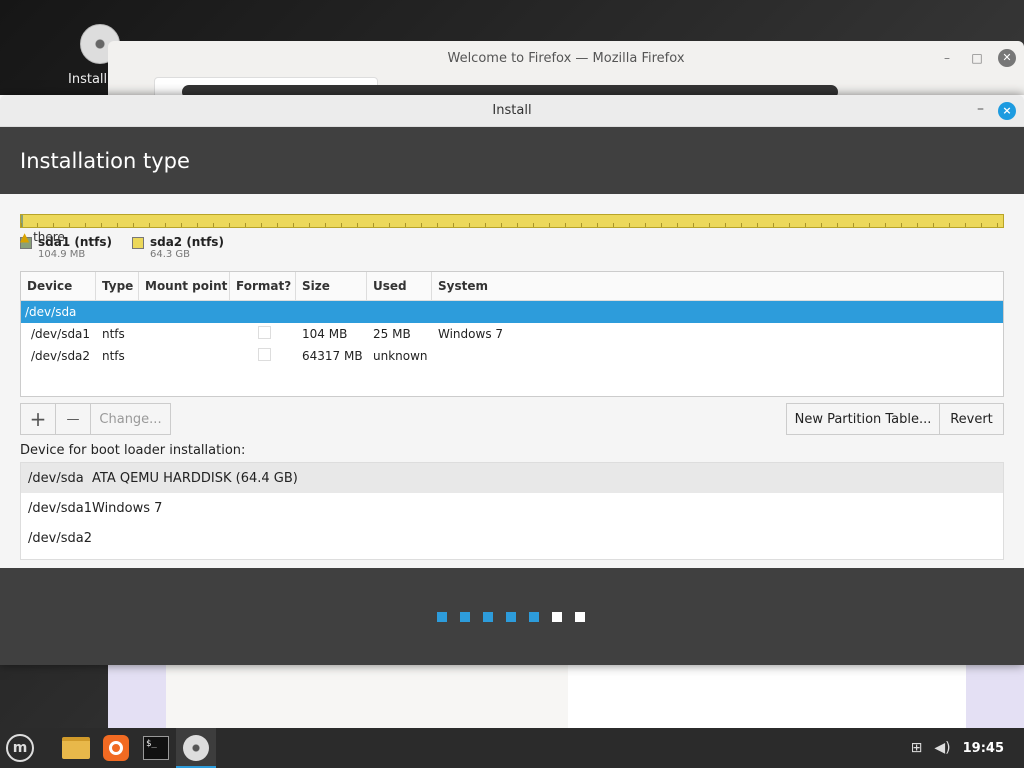  I want to click on installer-titlebar: Install – ×, so click(512, 111).